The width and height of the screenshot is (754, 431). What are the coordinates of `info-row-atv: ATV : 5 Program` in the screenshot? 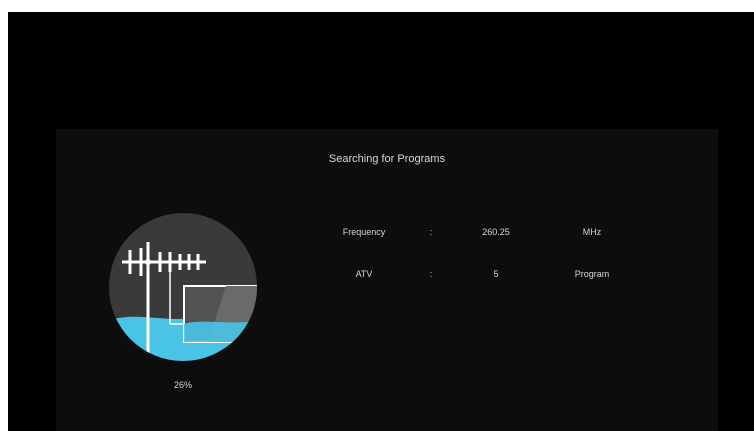 It's located at (387, 276).